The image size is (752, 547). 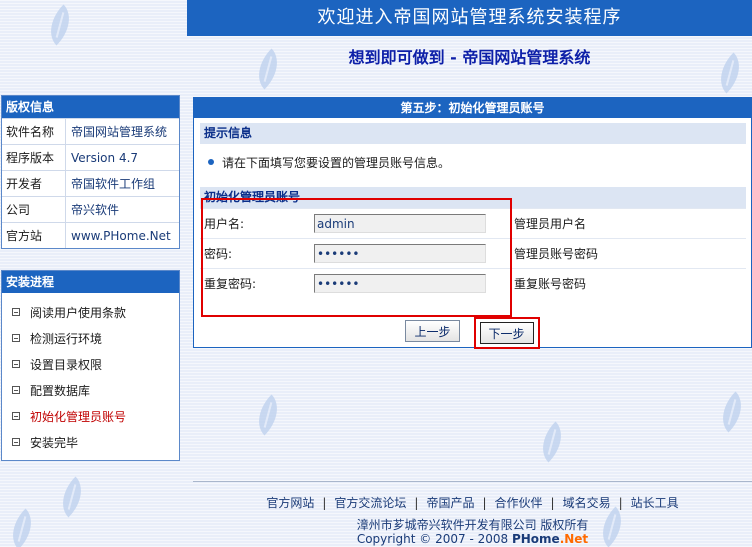 What do you see at coordinates (450, 503) in the screenshot?
I see `footer-link-products: 帝国产品` at bounding box center [450, 503].